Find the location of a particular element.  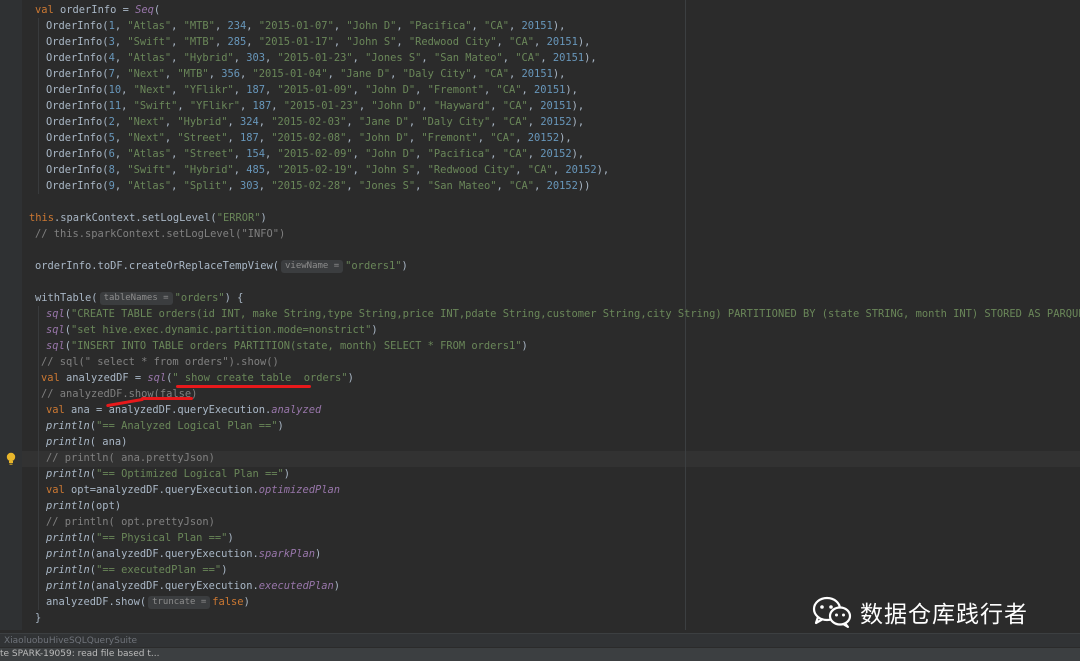

breadcrumb-item: XiaoluobuHiveSQLQuerySuite is located at coordinates (70, 641).